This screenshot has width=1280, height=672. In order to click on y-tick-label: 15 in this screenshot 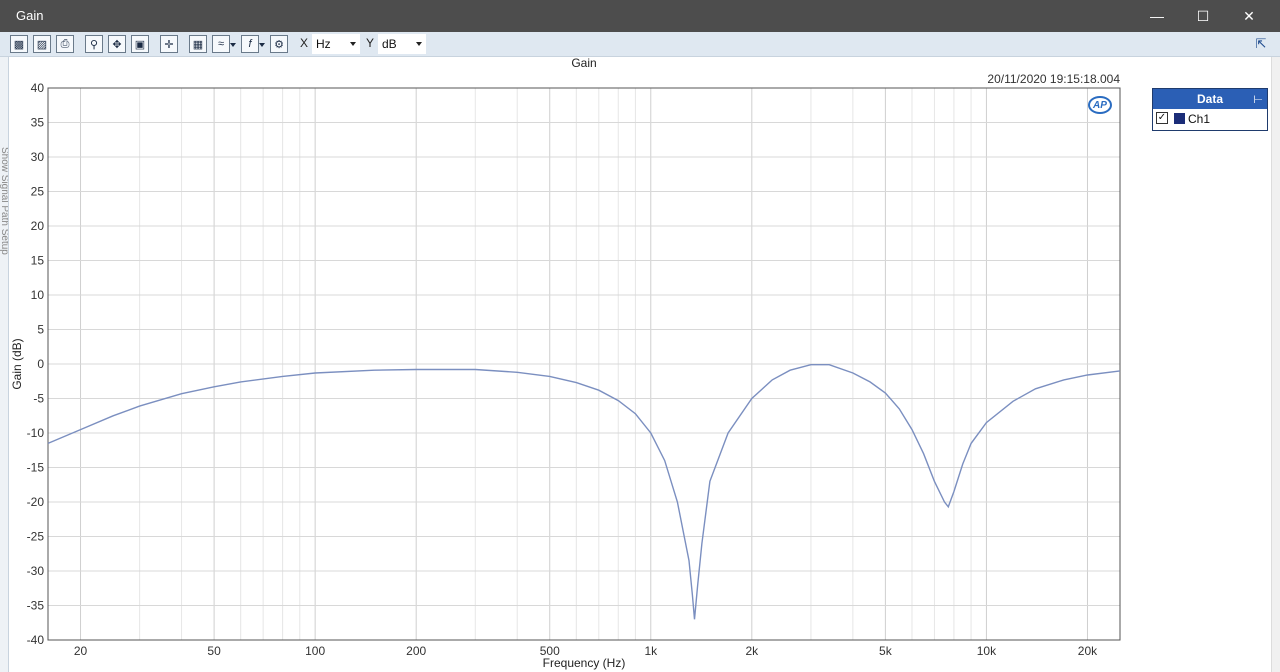, I will do `click(38, 261)`.